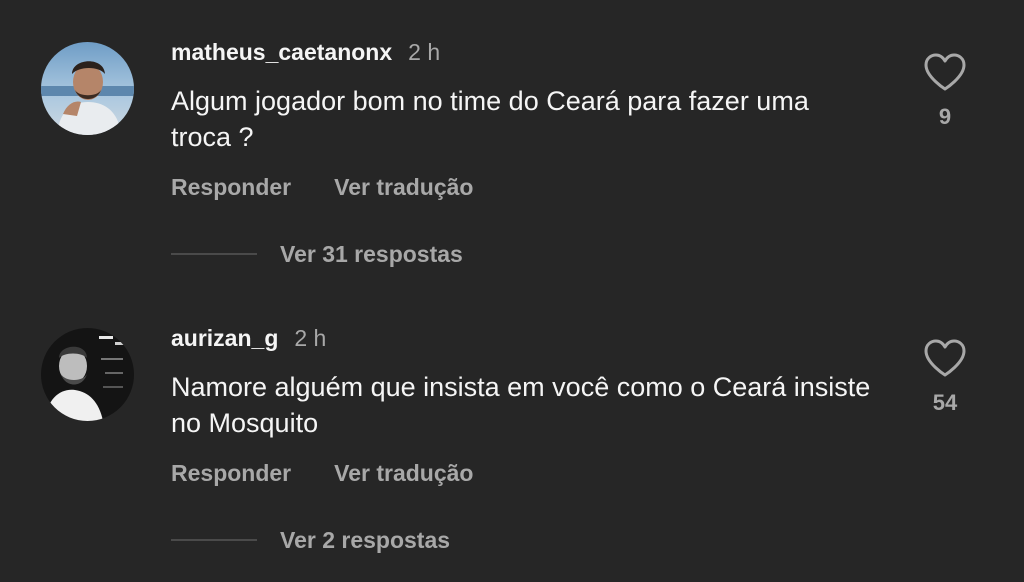 The image size is (1024, 582). Describe the element at coordinates (945, 402) in the screenshot. I see `like-count: 54` at that location.